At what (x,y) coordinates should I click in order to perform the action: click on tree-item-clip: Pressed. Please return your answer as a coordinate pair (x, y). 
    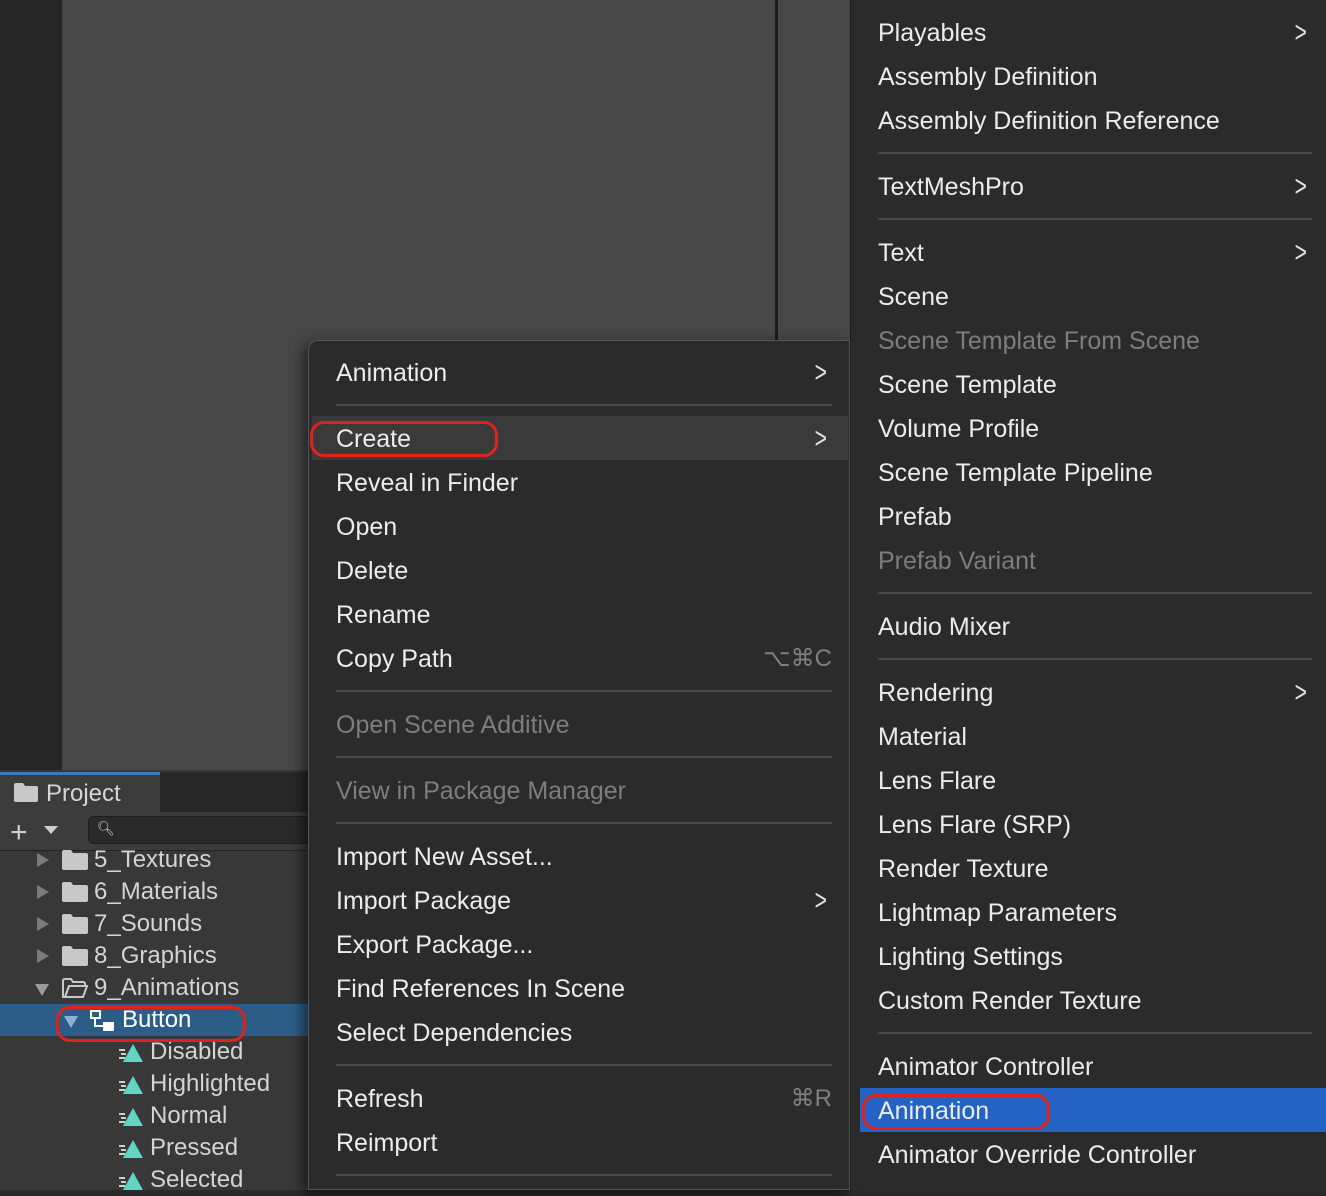
    Looking at the image, I should click on (154, 1148).